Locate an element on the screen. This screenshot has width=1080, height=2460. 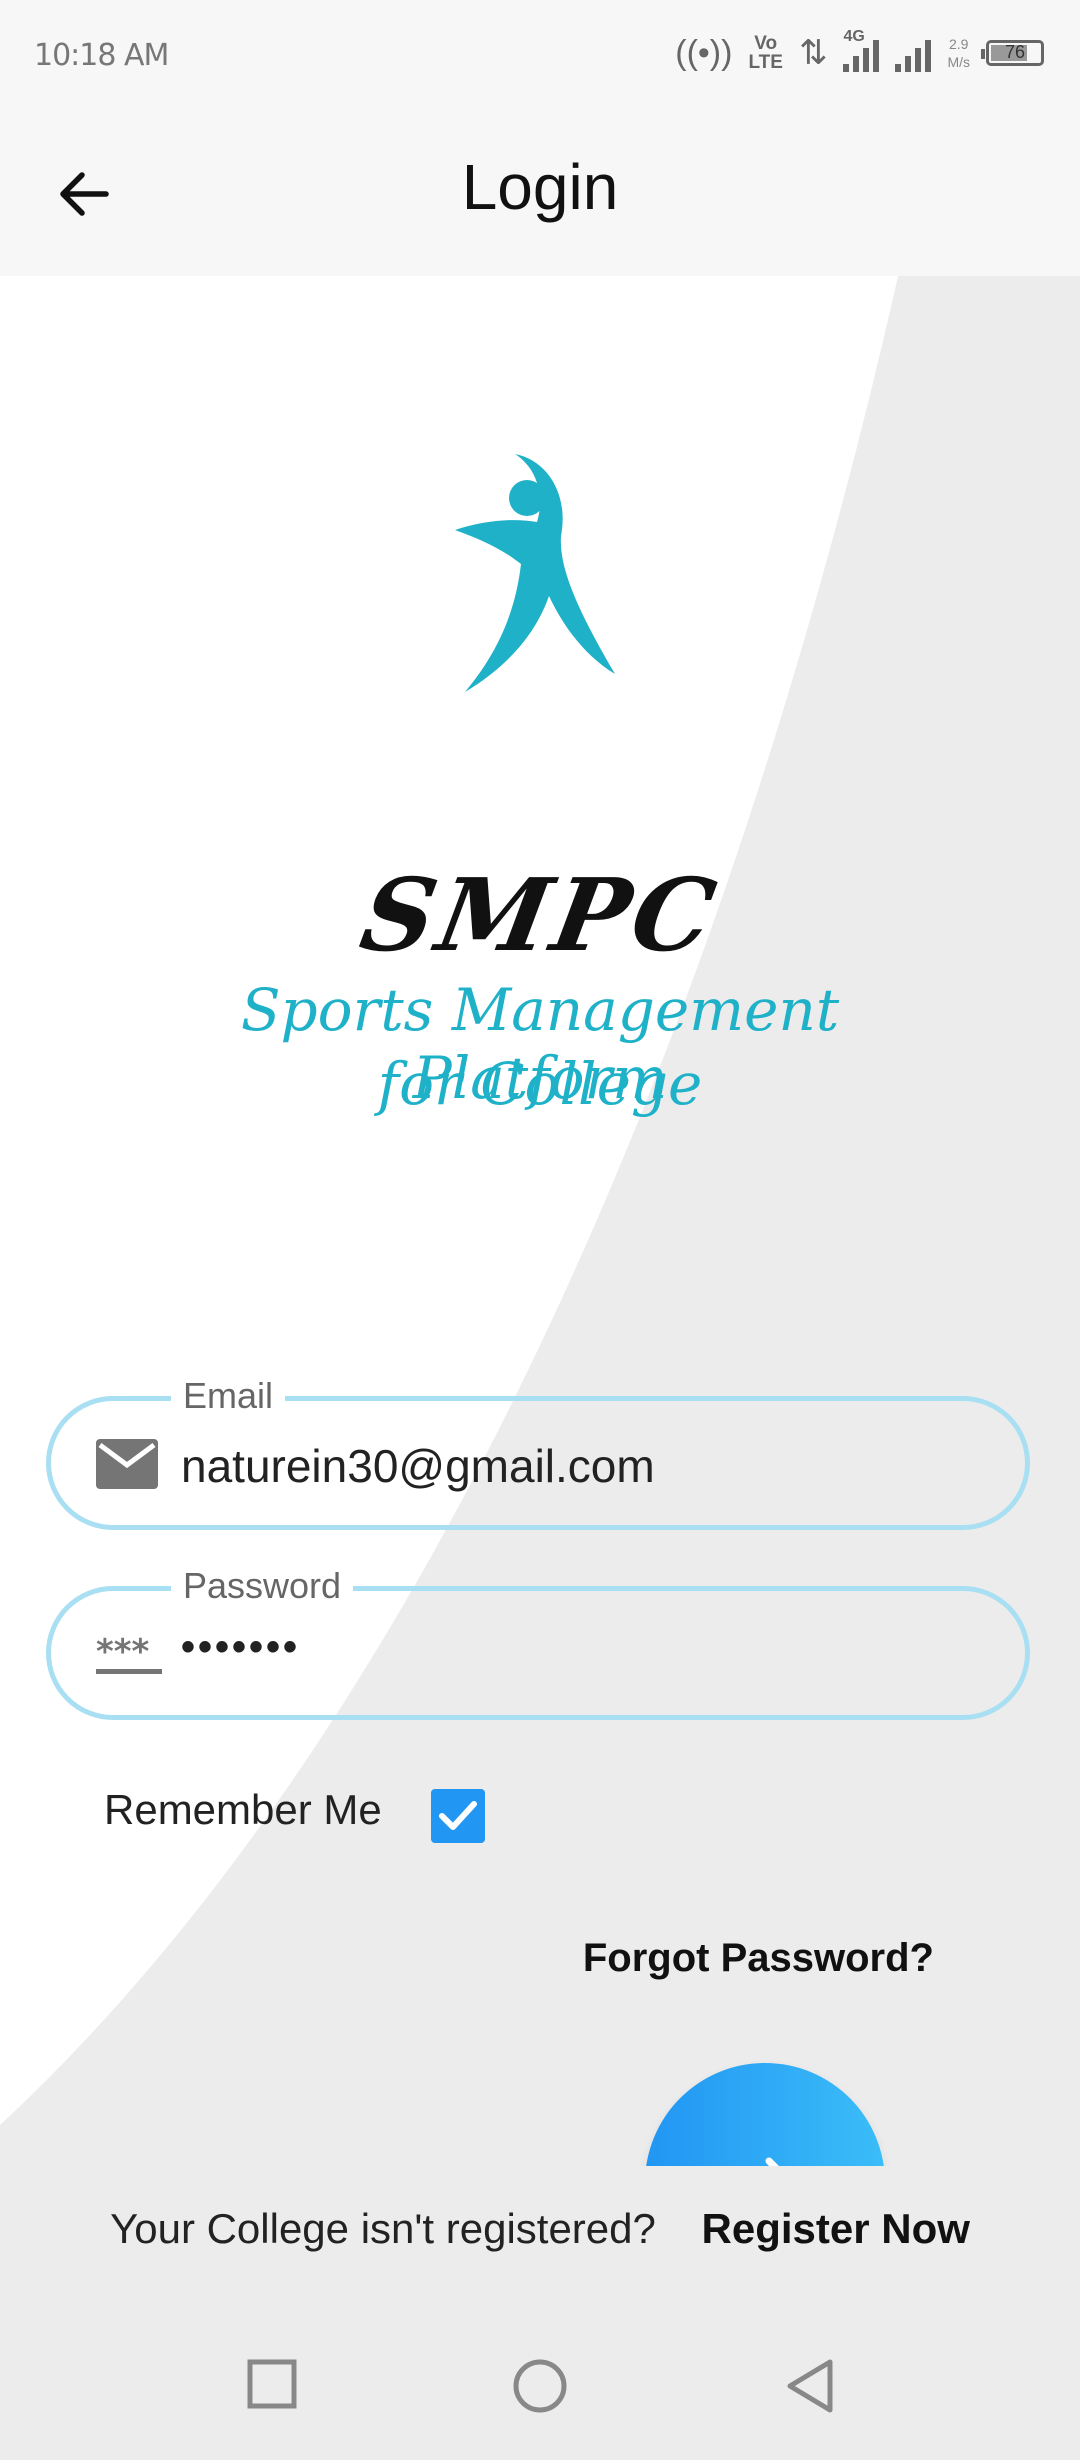
checkmark-icon is located at coordinates (458, 1815).